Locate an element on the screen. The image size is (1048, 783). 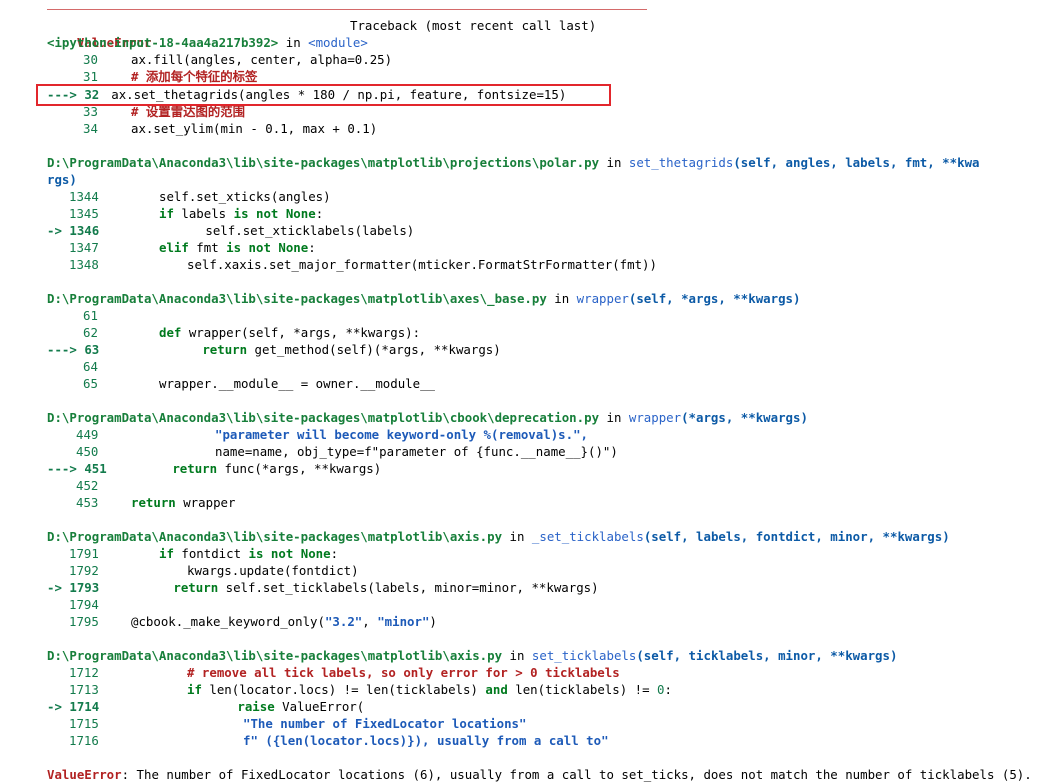
code-comment: # 添加每个特征的标签 is located at coordinates (194, 76).